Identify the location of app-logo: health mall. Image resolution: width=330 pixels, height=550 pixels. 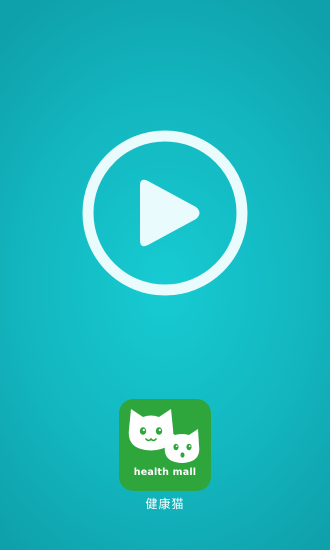
(165, 445).